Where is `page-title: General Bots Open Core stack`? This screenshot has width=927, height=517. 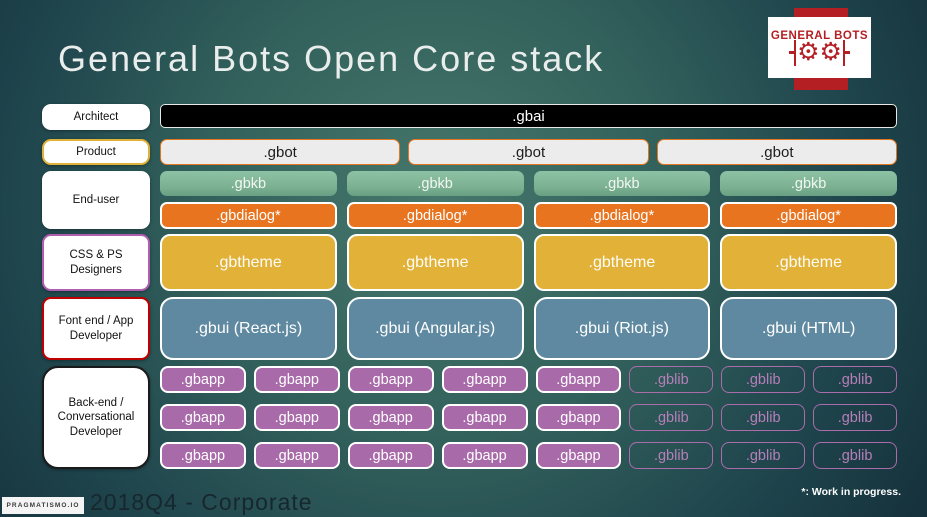 page-title: General Bots Open Core stack is located at coordinates (331, 58).